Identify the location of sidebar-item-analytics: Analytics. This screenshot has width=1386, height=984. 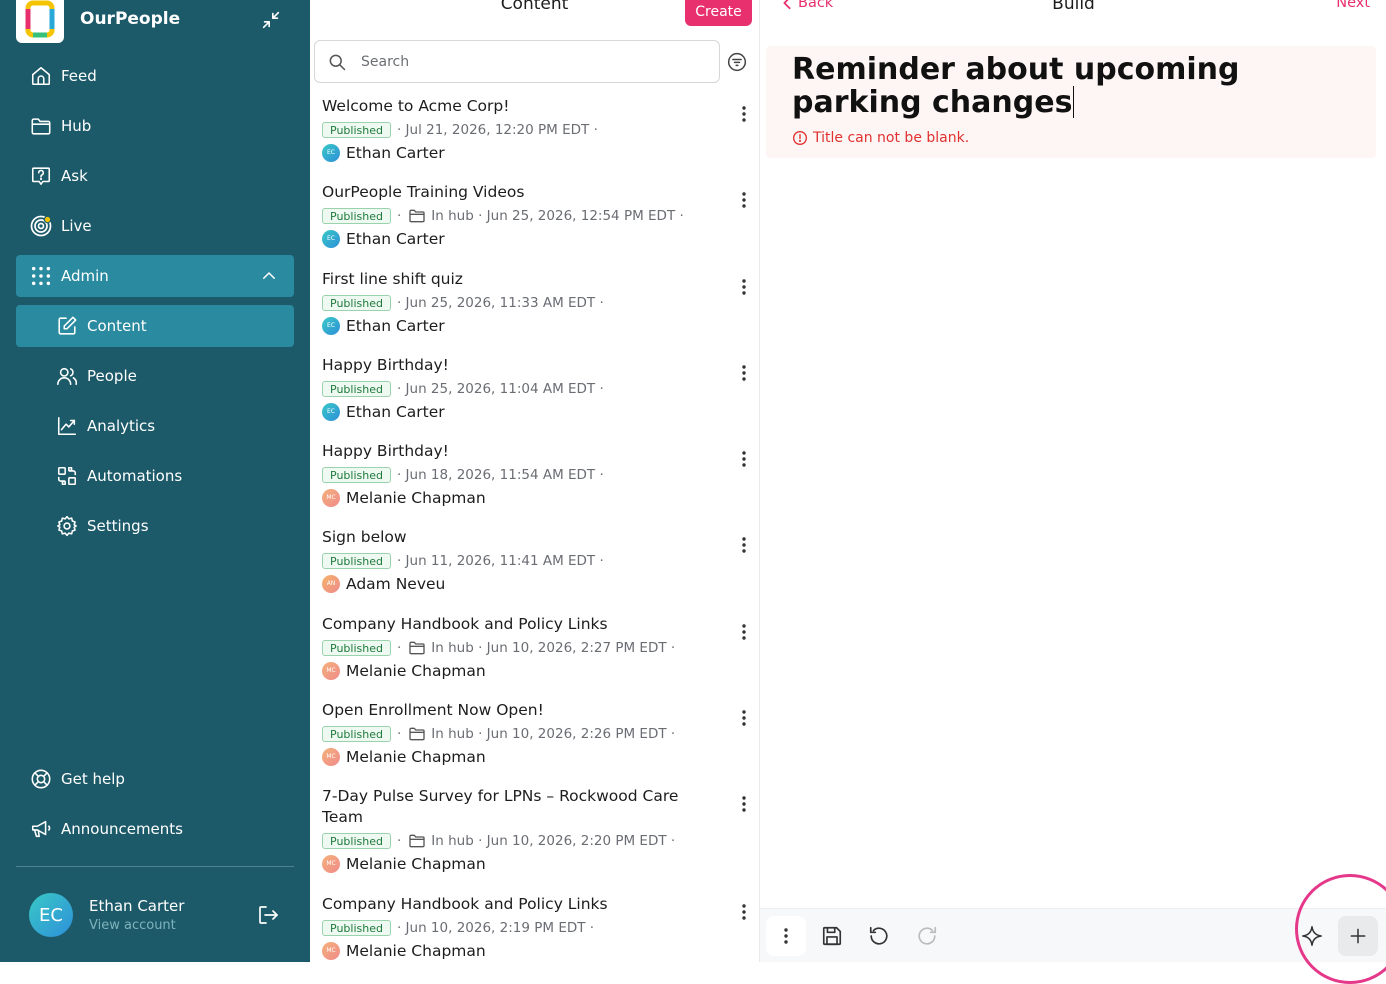
(155, 426).